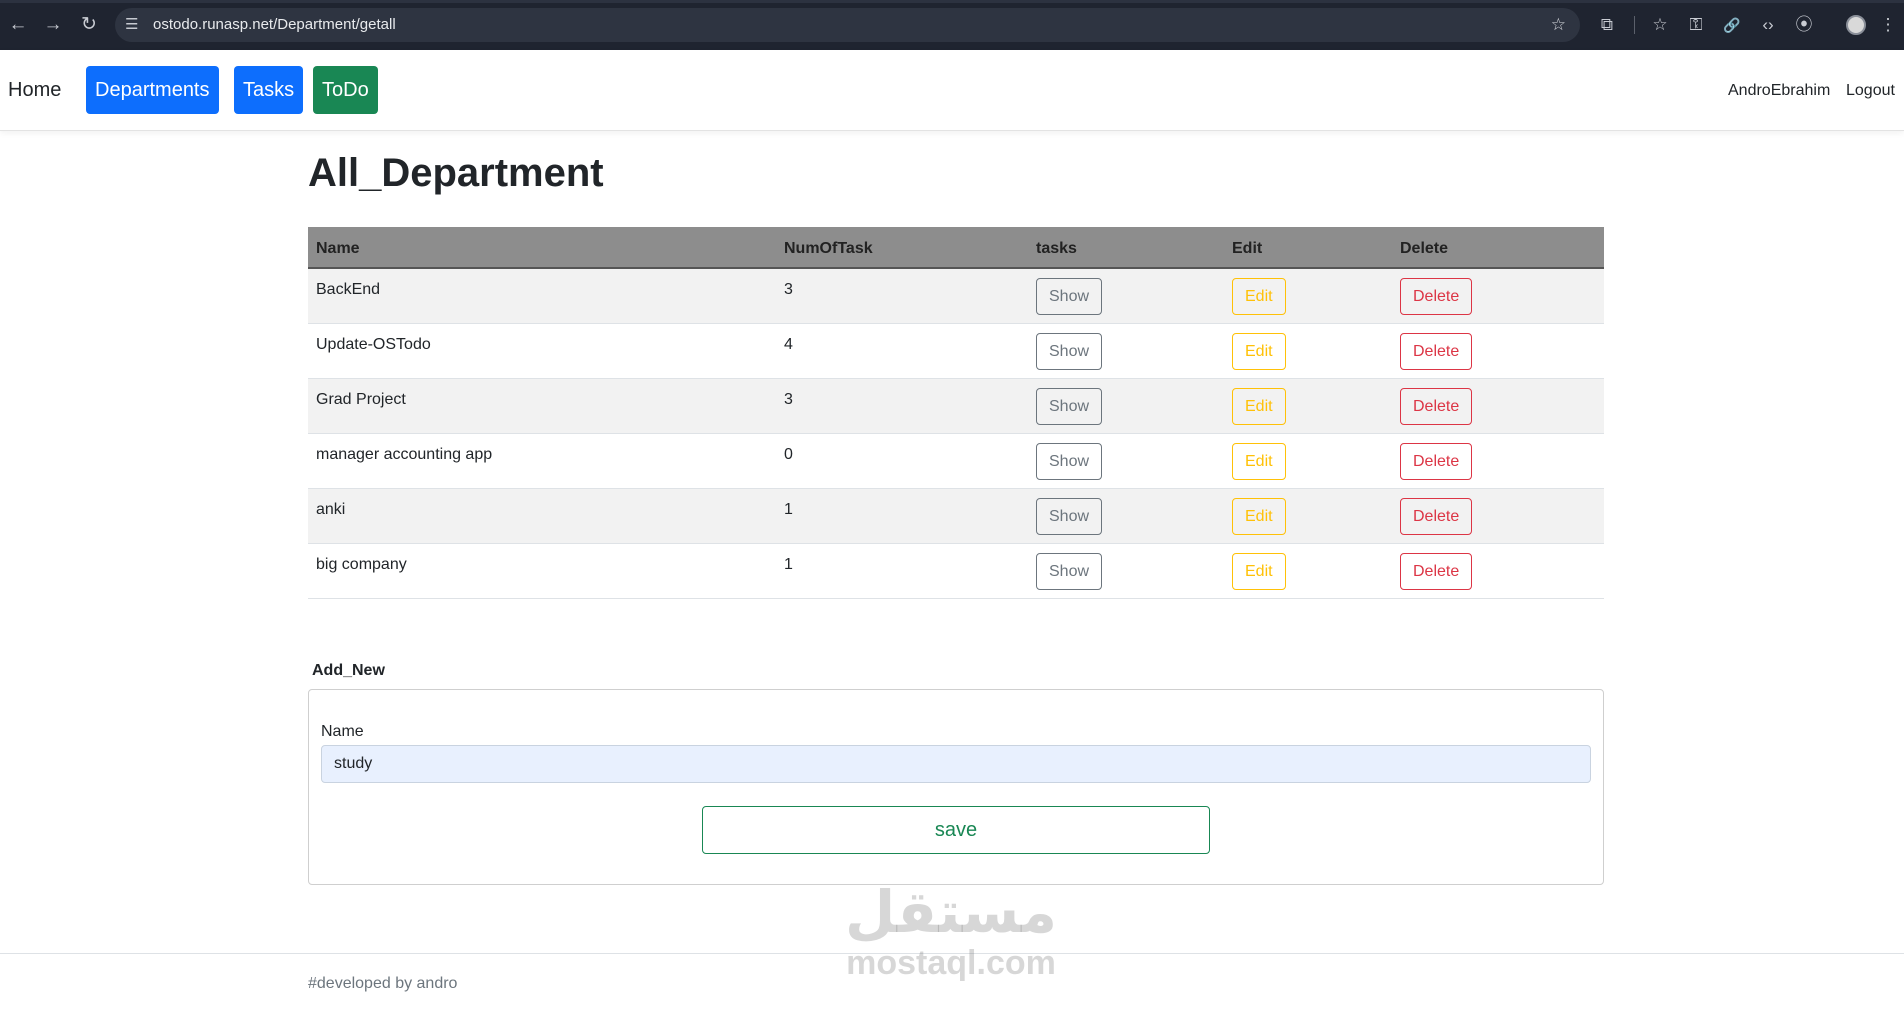 The height and width of the screenshot is (1011, 1904). Describe the element at coordinates (18, 25) in the screenshot. I see `back-icon: ←` at that location.